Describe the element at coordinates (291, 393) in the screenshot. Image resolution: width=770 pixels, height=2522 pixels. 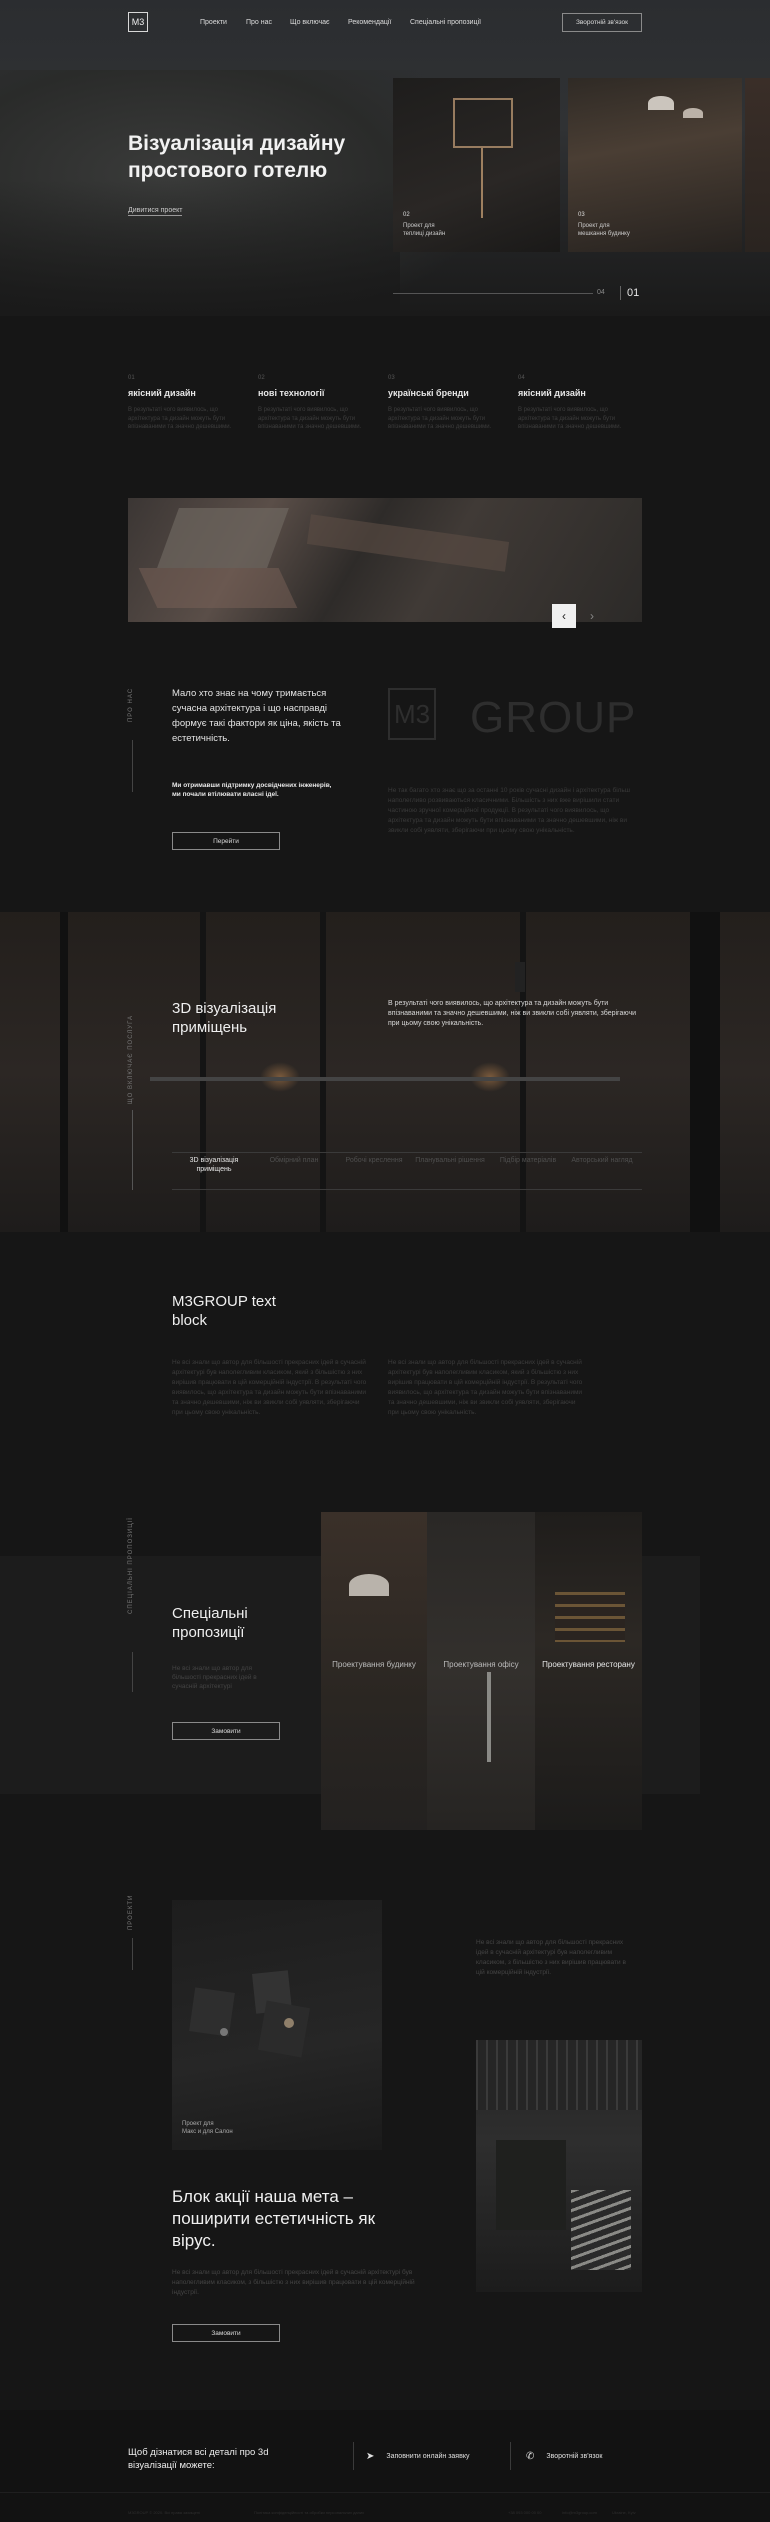
I see `feature-title: нові технології` at that location.